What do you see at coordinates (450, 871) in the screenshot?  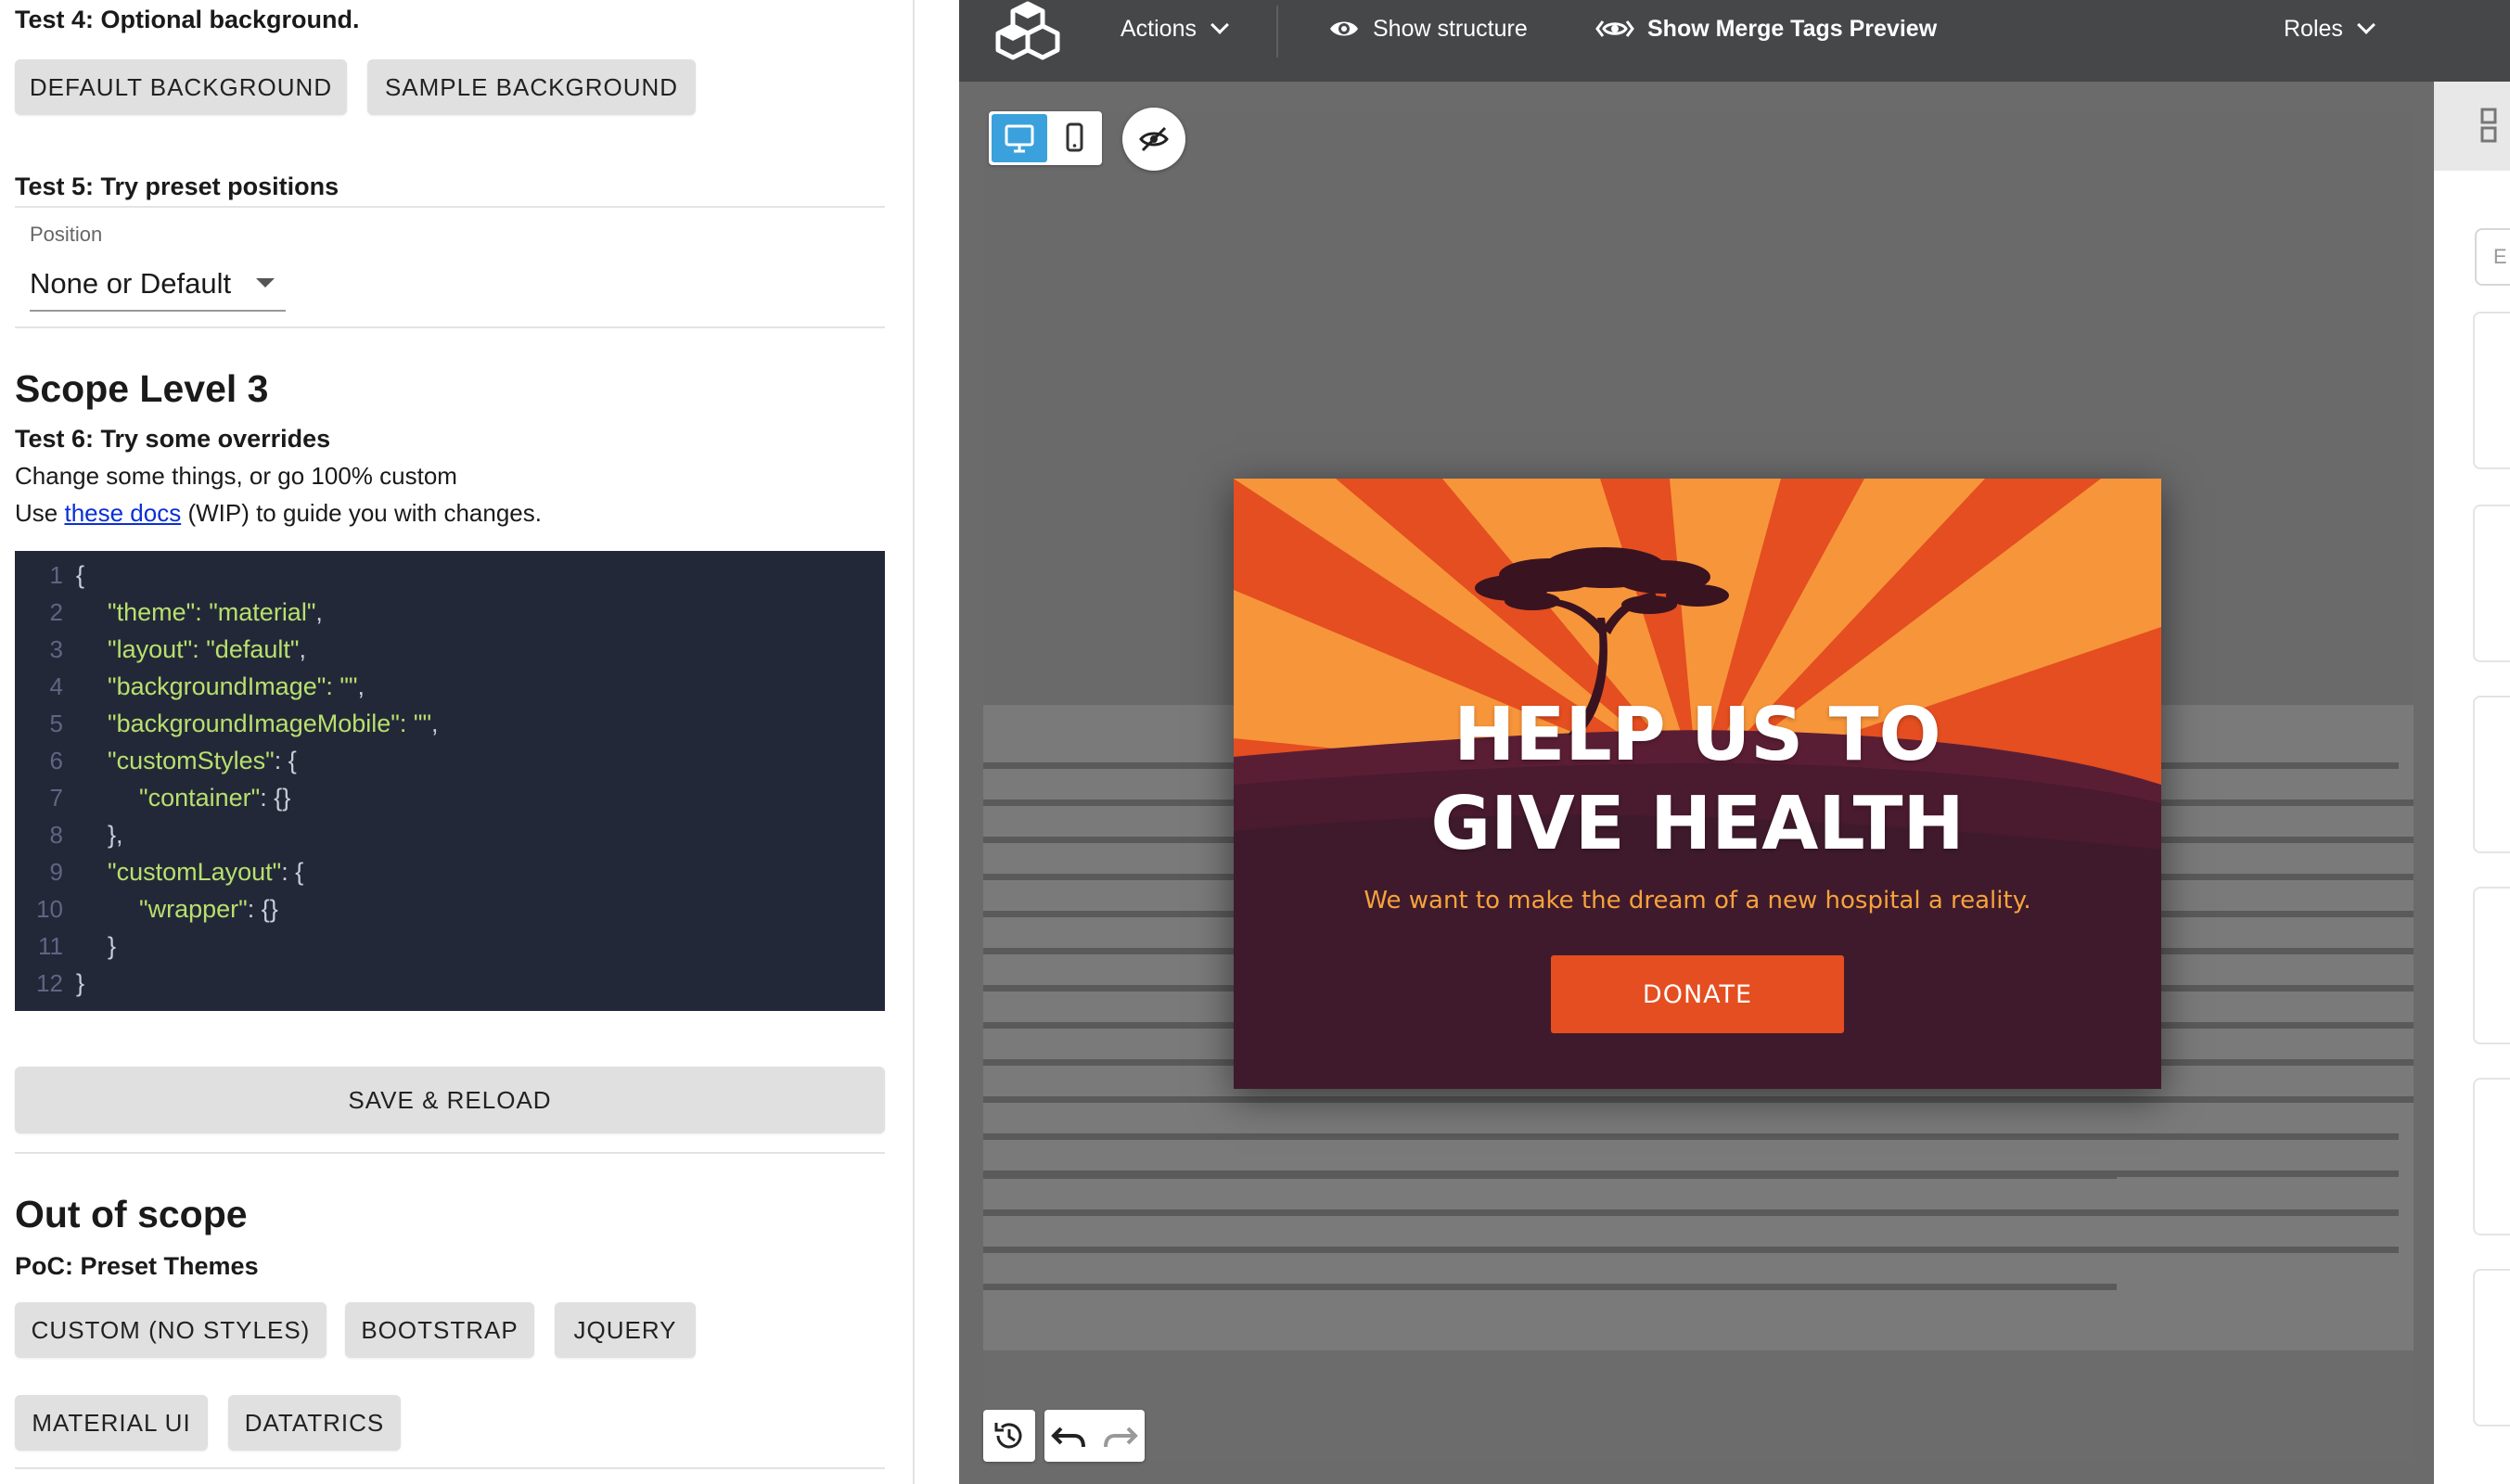 I see `code-line: 9 "customLayout": {` at bounding box center [450, 871].